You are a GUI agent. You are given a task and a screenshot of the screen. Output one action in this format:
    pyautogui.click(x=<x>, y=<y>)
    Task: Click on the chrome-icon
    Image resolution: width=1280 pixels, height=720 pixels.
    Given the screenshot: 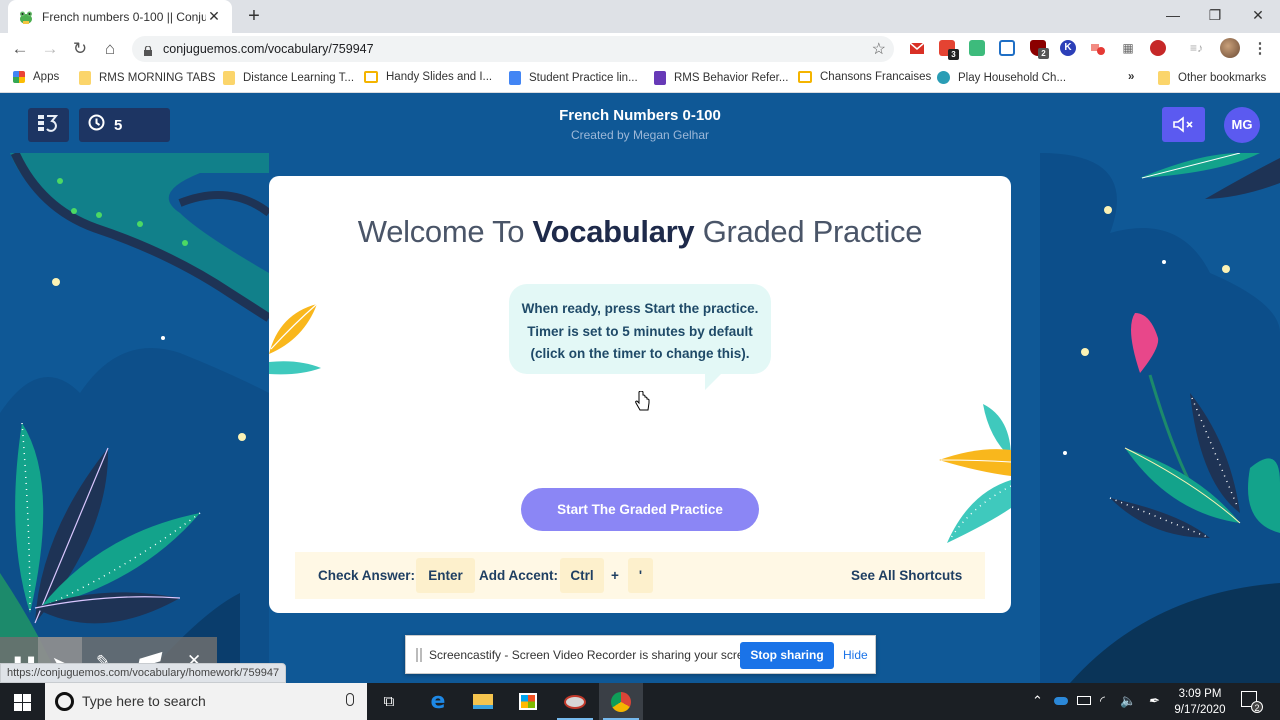 What is the action you would take?
    pyautogui.click(x=621, y=701)
    